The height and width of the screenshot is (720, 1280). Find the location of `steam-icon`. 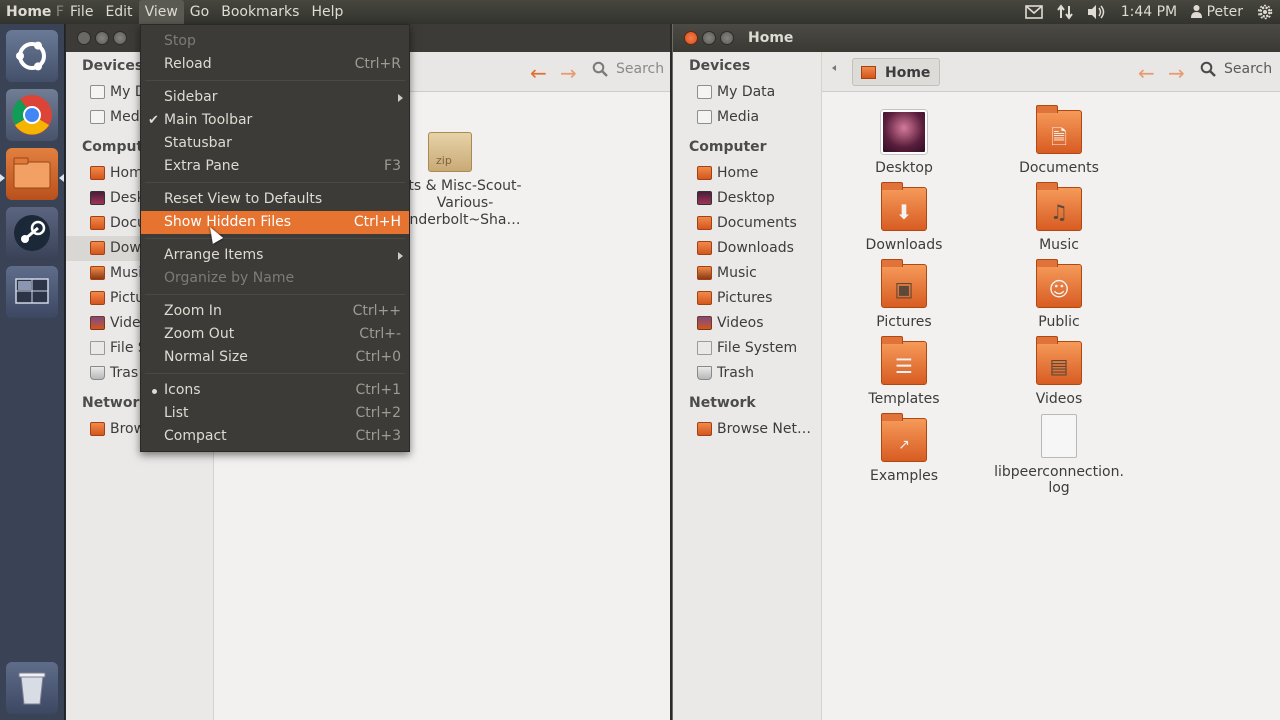

steam-icon is located at coordinates (32, 233).